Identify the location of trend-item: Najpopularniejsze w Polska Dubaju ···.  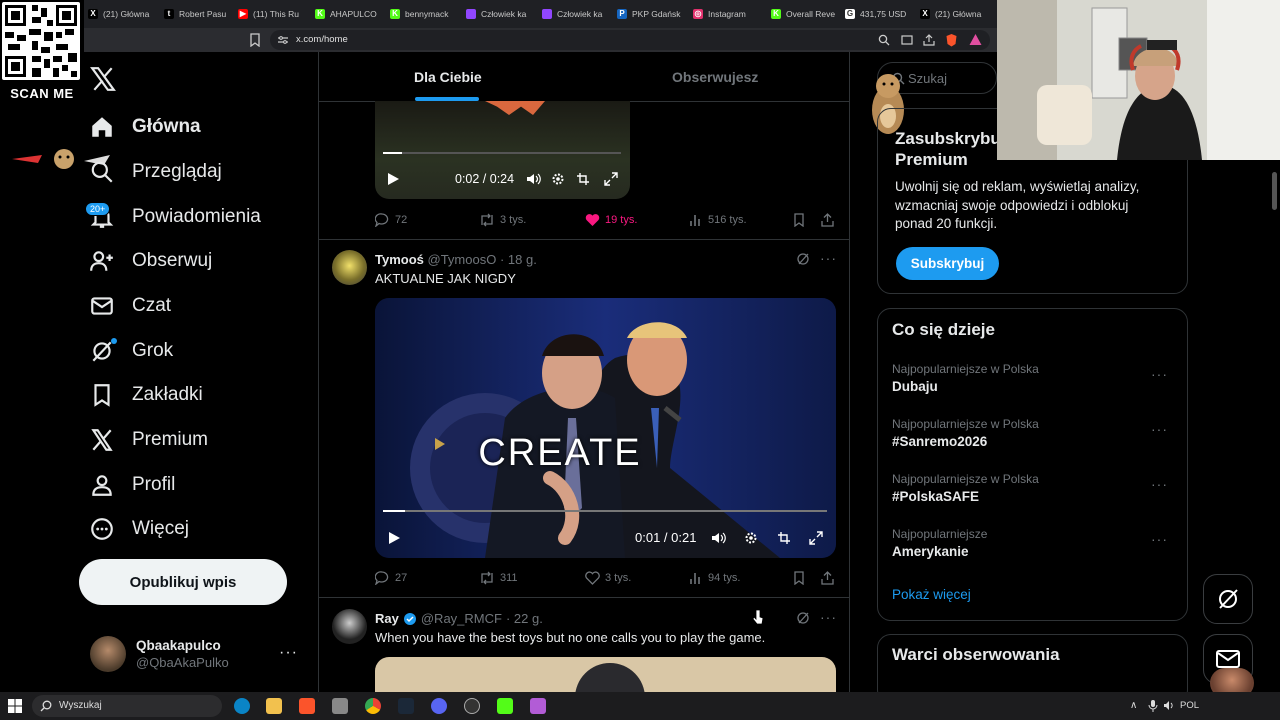
(1037, 378).